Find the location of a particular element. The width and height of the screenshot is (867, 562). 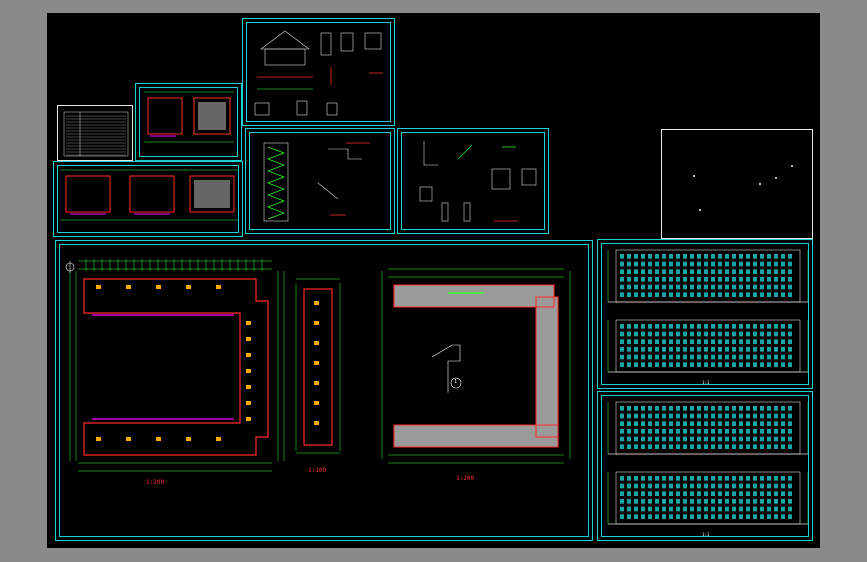

sheet-details-wall is located at coordinates (473, 181).